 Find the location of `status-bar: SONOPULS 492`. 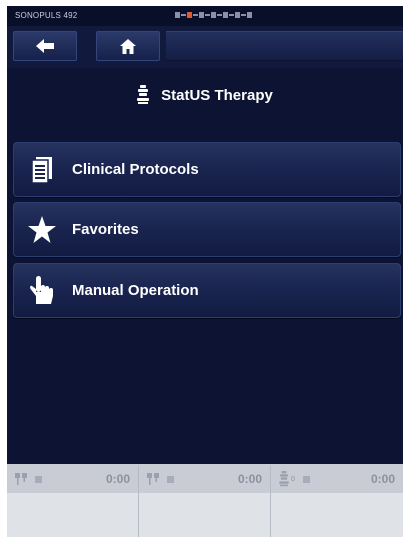

status-bar: SONOPULS 492 is located at coordinates (205, 16).